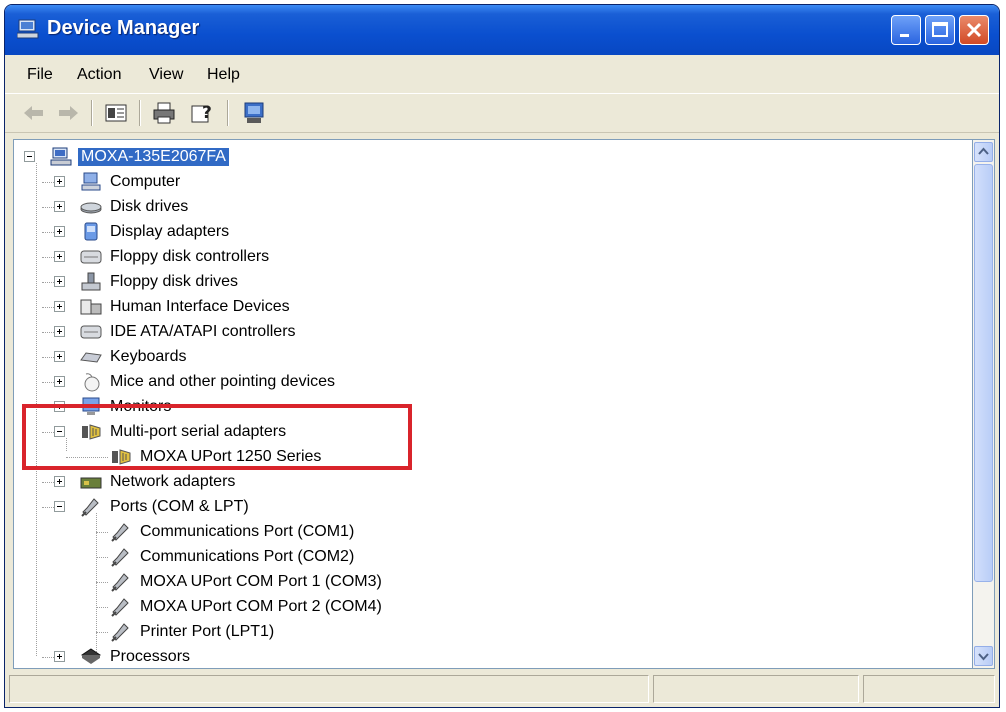  I want to click on chevron-down-icon, so click(983, 657).